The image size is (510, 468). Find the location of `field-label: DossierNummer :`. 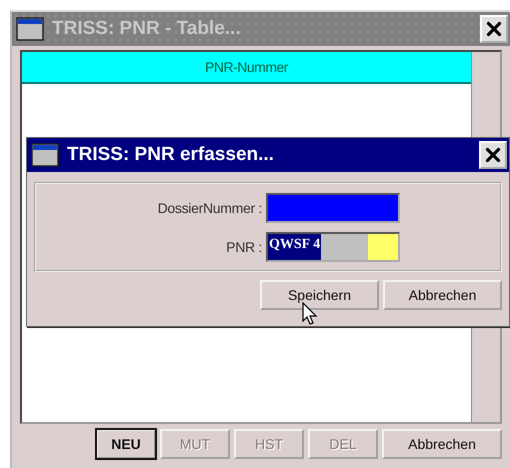

field-label: DossierNummer : is located at coordinates (209, 208).